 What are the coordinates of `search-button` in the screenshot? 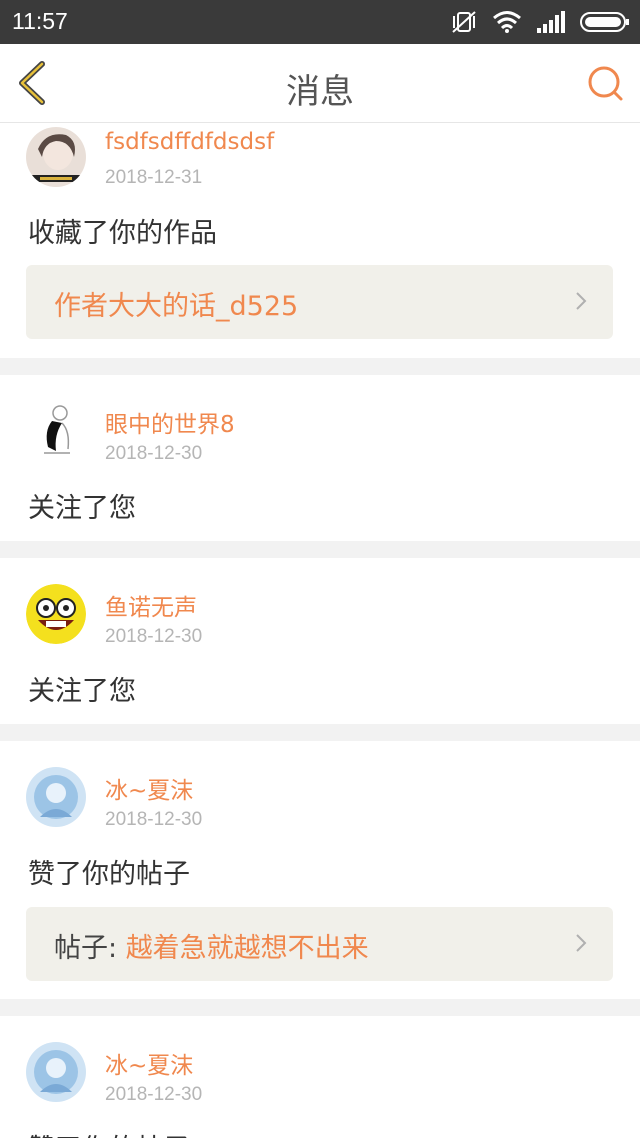 It's located at (606, 84).